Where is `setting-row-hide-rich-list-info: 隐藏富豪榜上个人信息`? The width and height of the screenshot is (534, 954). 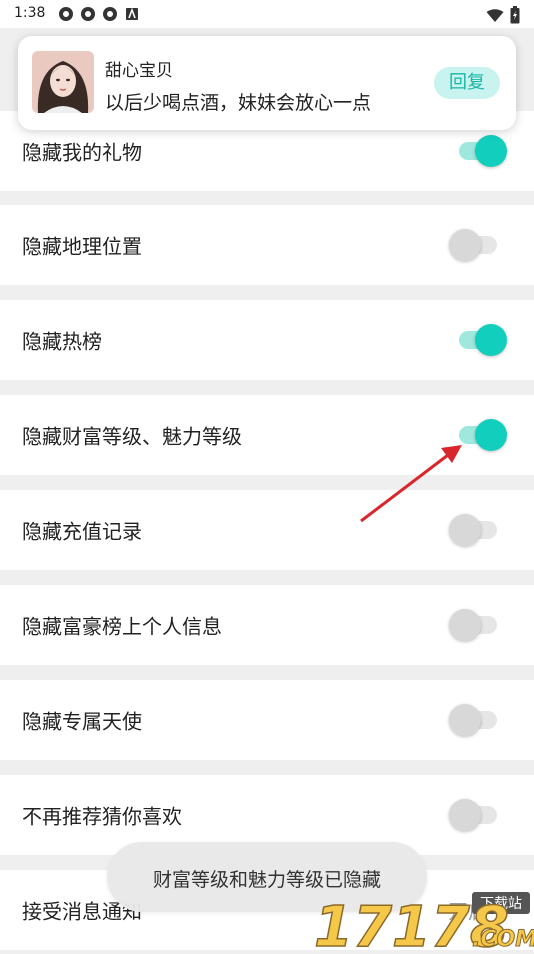
setting-row-hide-rich-list-info: 隐藏富豪榜上个人信息 is located at coordinates (267, 625).